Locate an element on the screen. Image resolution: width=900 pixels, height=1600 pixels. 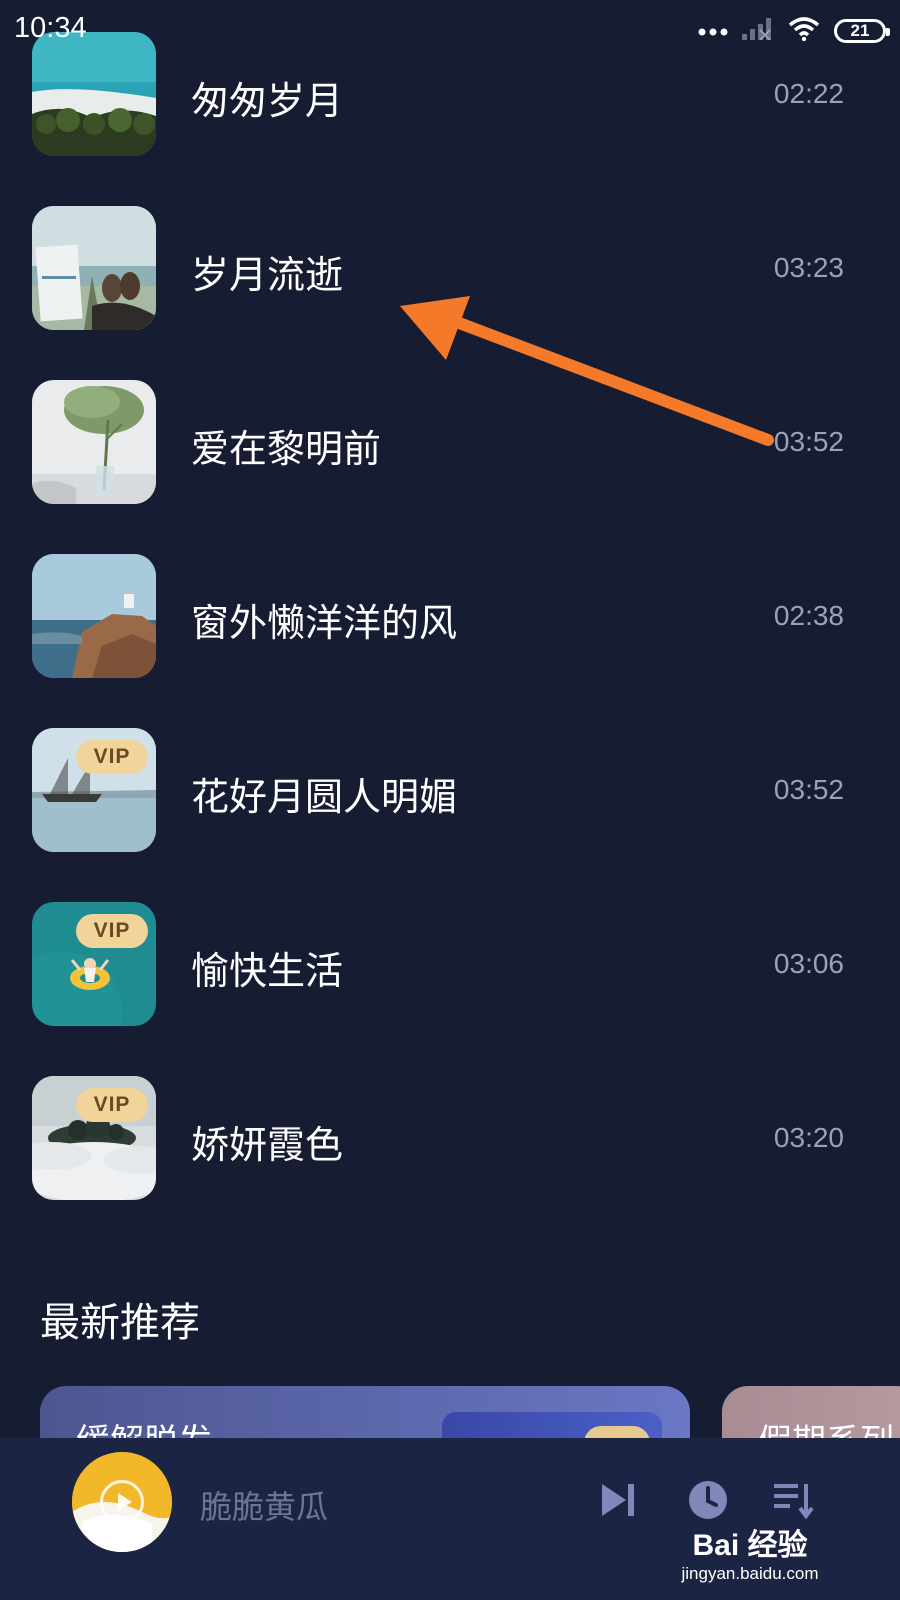
watermark-url: jingyan.baidu.com is located at coordinates (750, 1573).